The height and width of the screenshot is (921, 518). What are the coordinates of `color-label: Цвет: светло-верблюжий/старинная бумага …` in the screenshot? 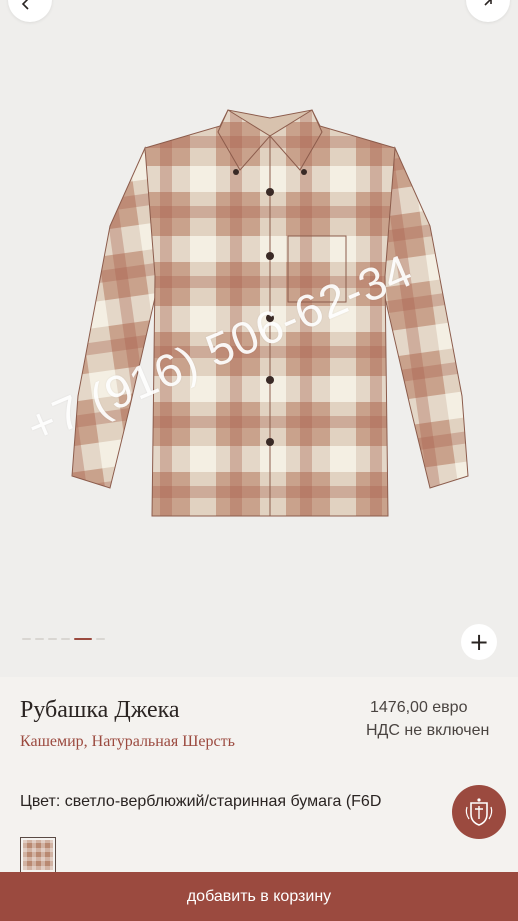 It's located at (201, 801).